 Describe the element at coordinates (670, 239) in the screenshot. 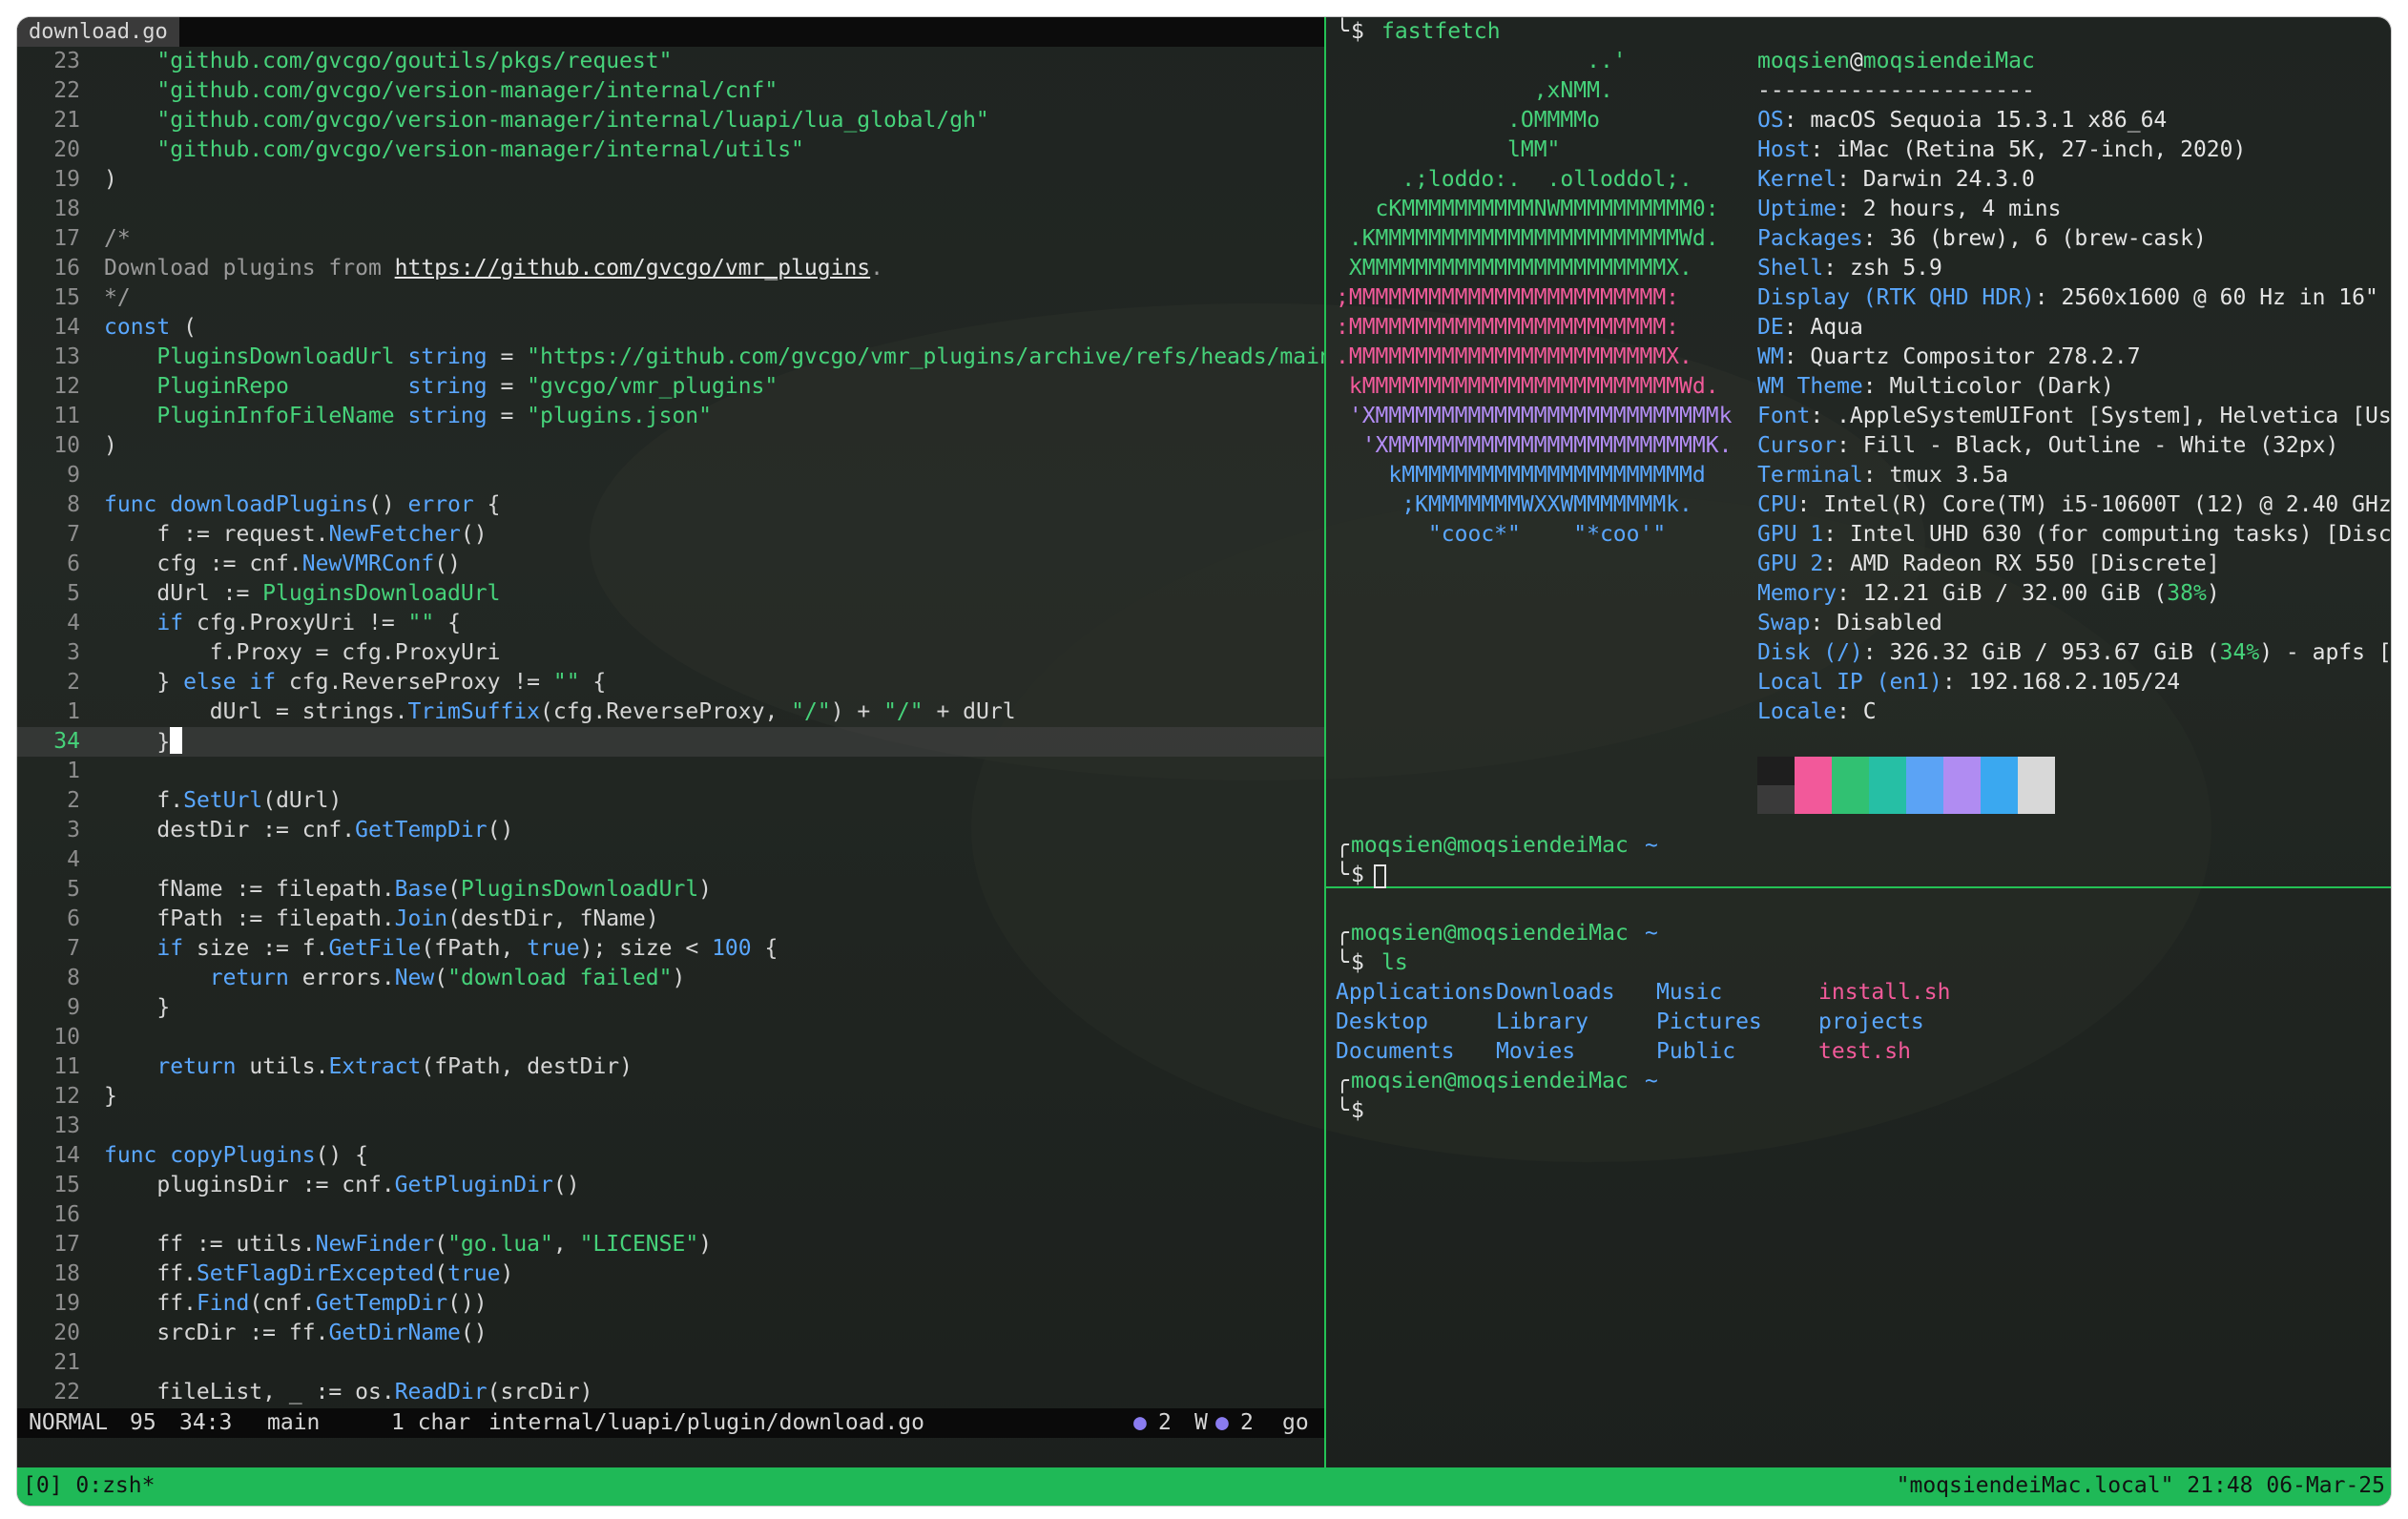

I see `code-line: 17 /*` at that location.